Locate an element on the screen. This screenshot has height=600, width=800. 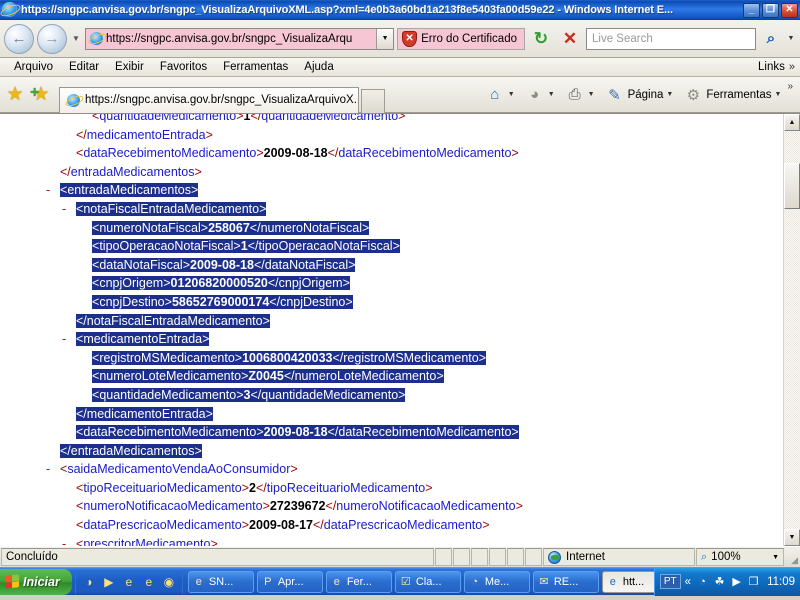
xml-line: - <notaFiscalEntradaMedicamento> is located at coordinates (391, 209).